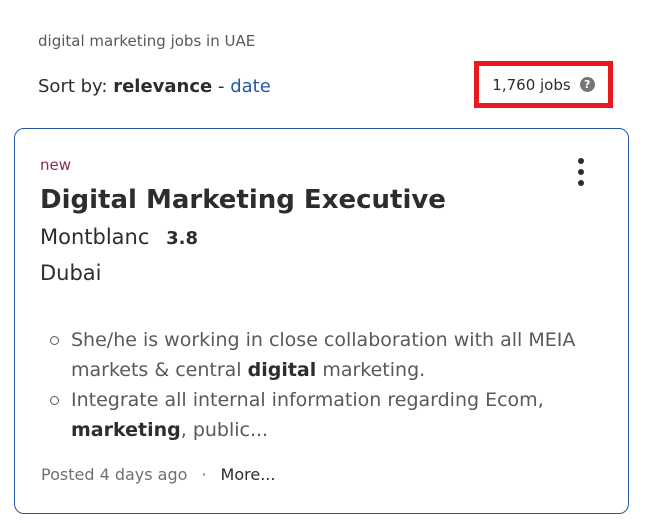 The height and width of the screenshot is (523, 645). I want to click on snippet-highlight: marketing, so click(126, 430).